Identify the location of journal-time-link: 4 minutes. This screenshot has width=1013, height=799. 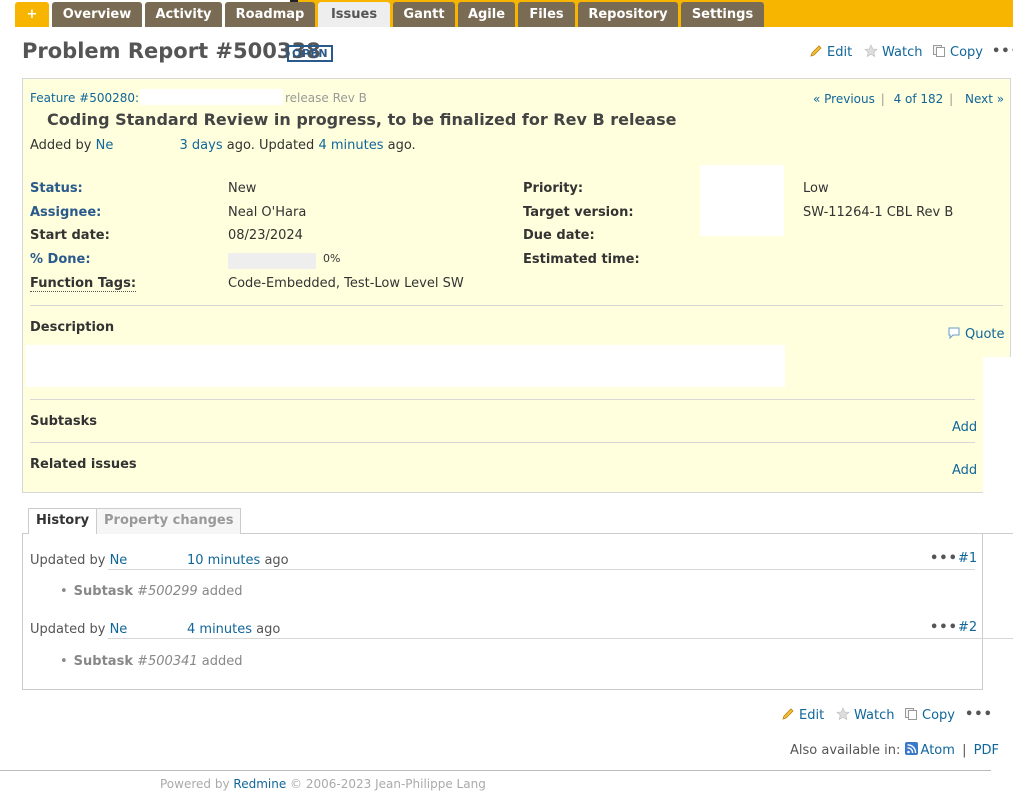
(219, 629).